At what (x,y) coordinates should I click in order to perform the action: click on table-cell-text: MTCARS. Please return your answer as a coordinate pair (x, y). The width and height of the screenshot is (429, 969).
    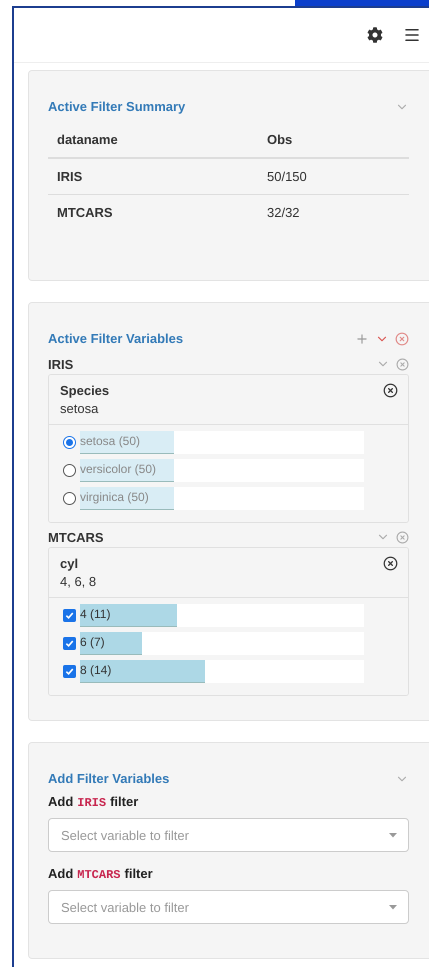
    Looking at the image, I should click on (85, 213).